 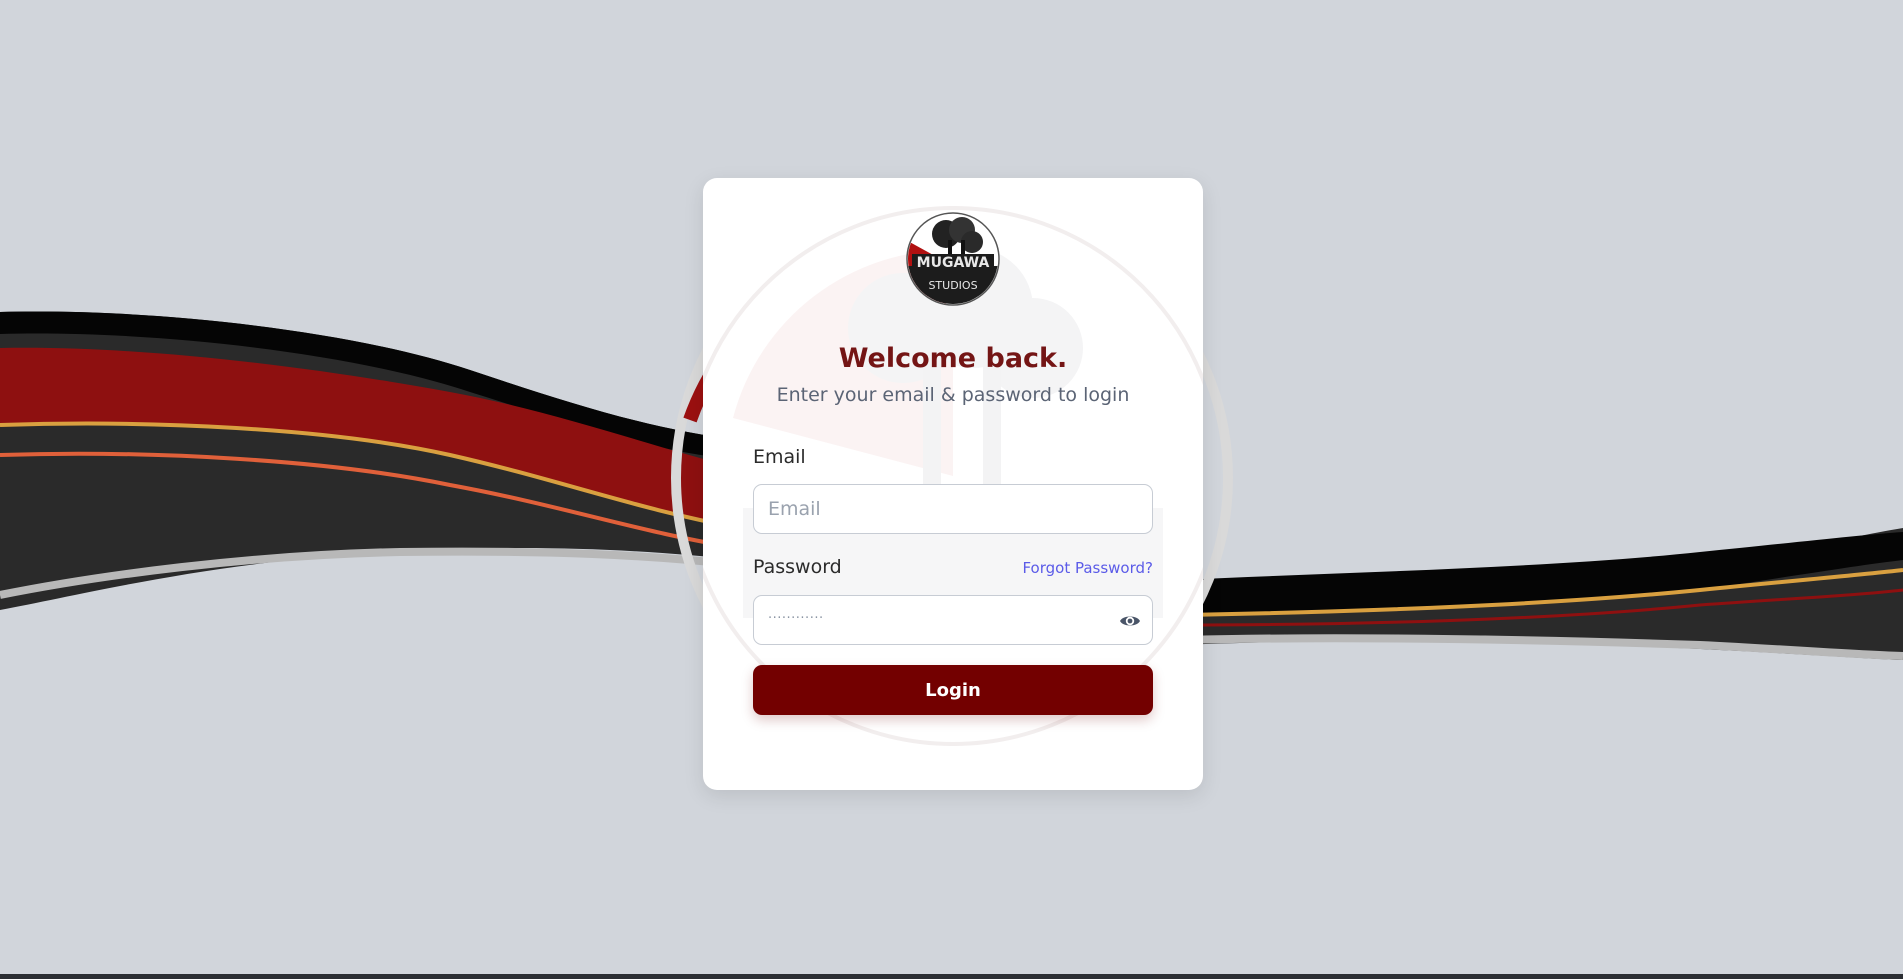 What do you see at coordinates (796, 618) in the screenshot?
I see `password-mask: ············` at bounding box center [796, 618].